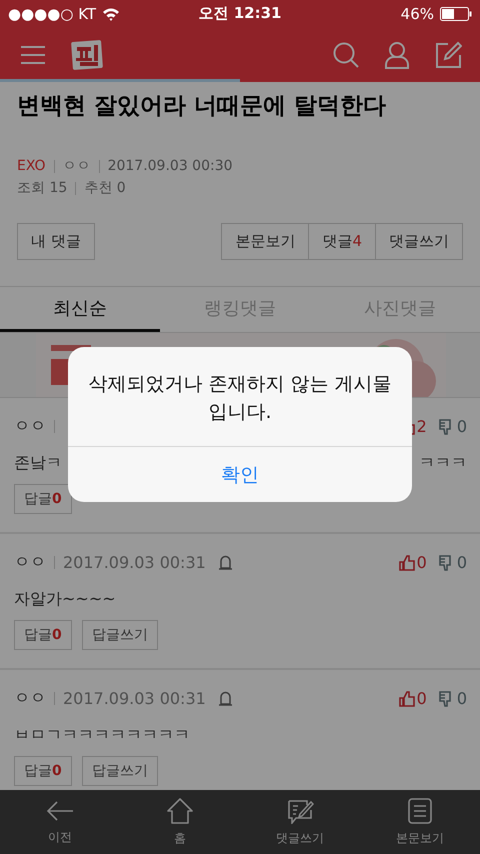  Describe the element at coordinates (52, 13) in the screenshot. I see `carrier-label: ●●●●○ KT` at that location.